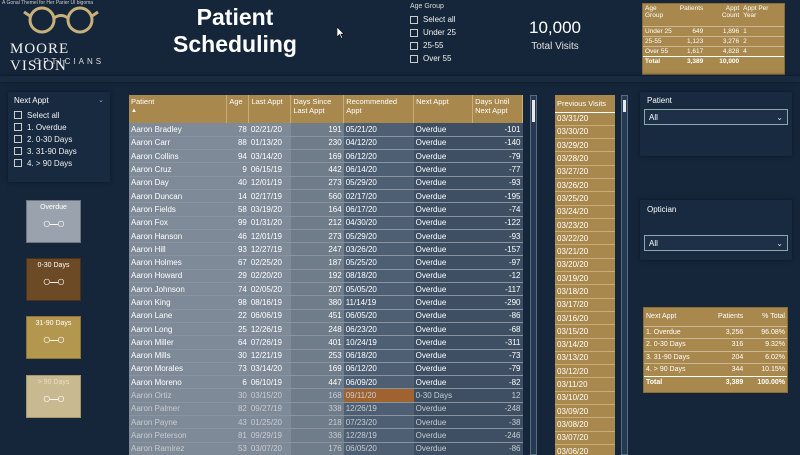 This screenshot has height=455, width=800. What do you see at coordinates (497, 109) in the screenshot?
I see `days-until-col-header: Days Until Next Appt` at bounding box center [497, 109].